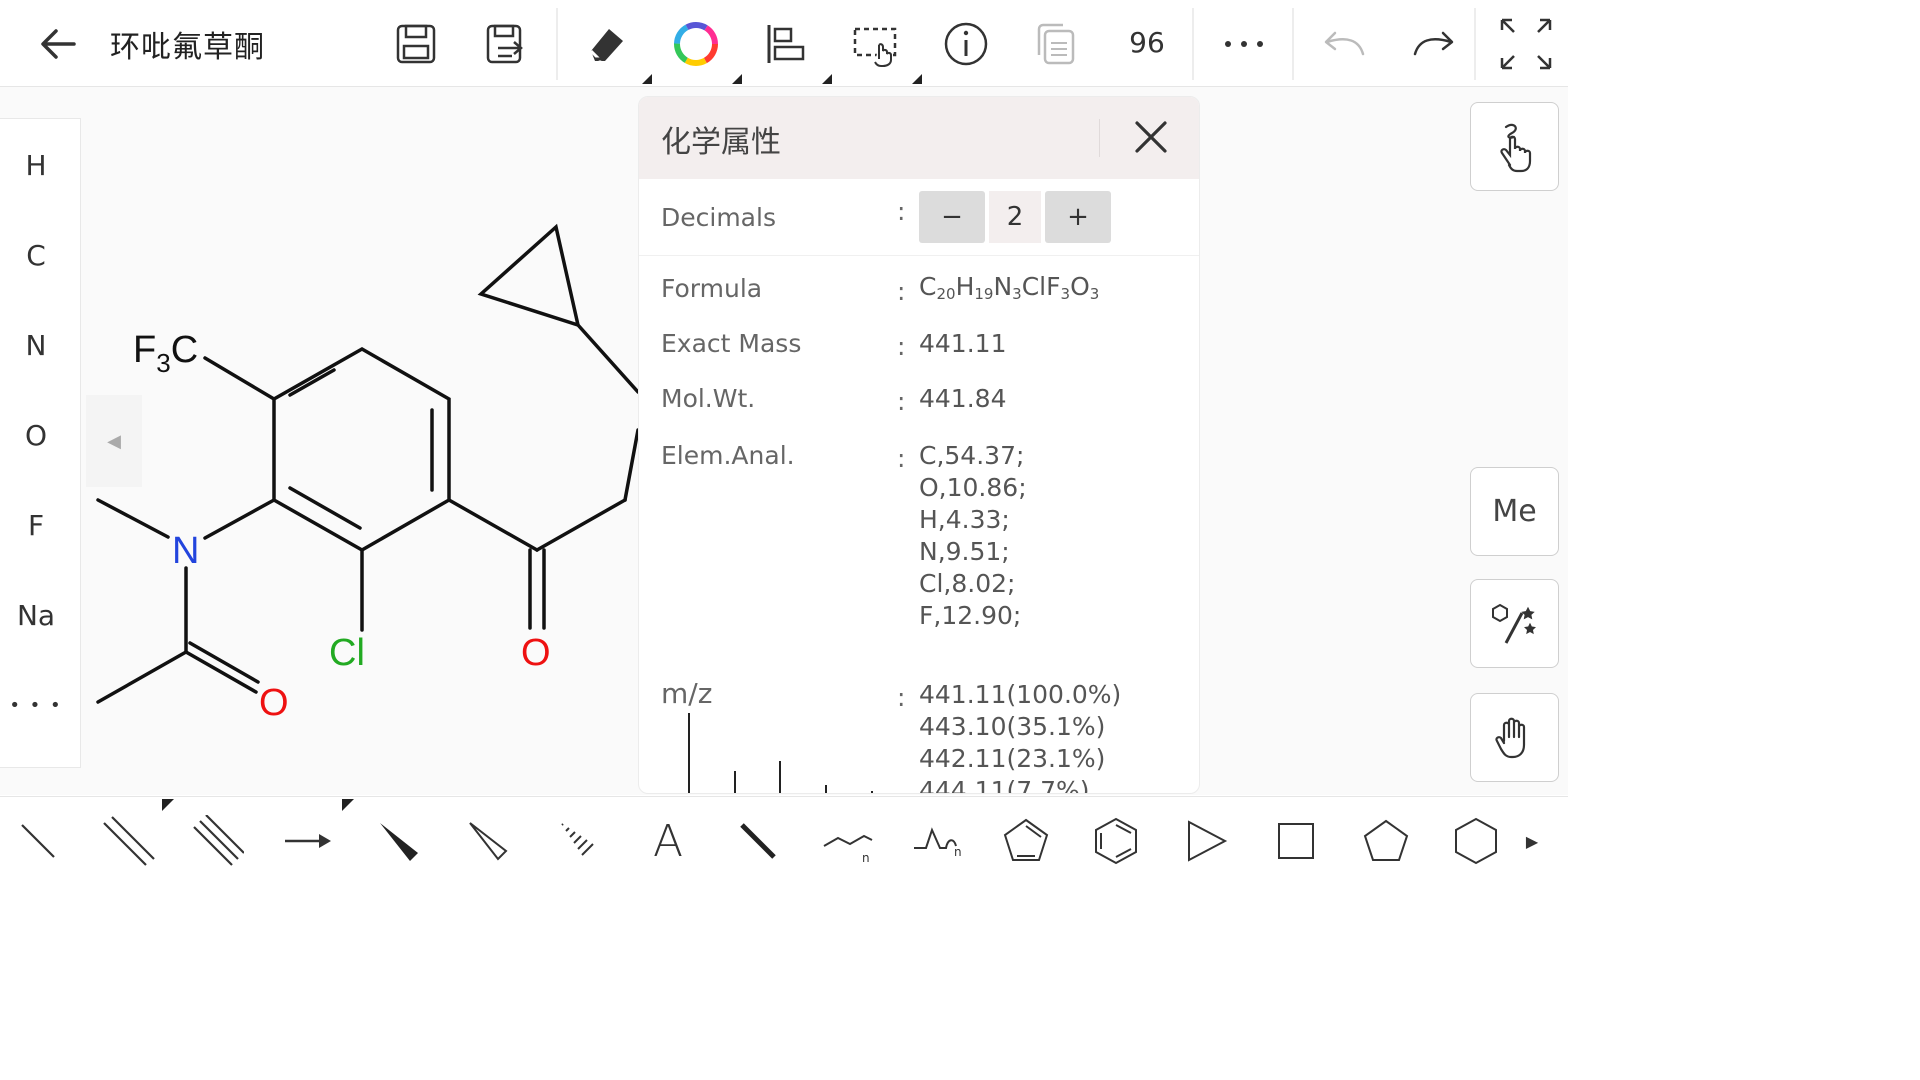 The image size is (1920, 1080). I want to click on element-o: O, so click(36, 435).